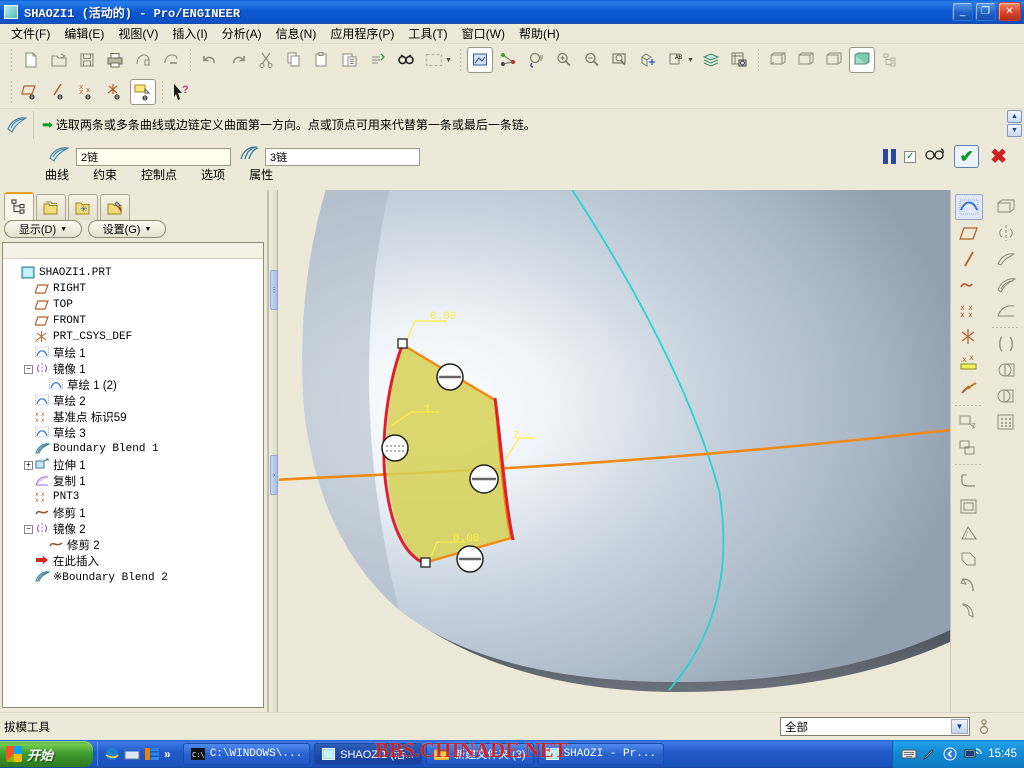 Image resolution: width=1024 pixels, height=768 pixels. I want to click on datum-point-offset-icon: xx, so click(969, 363).